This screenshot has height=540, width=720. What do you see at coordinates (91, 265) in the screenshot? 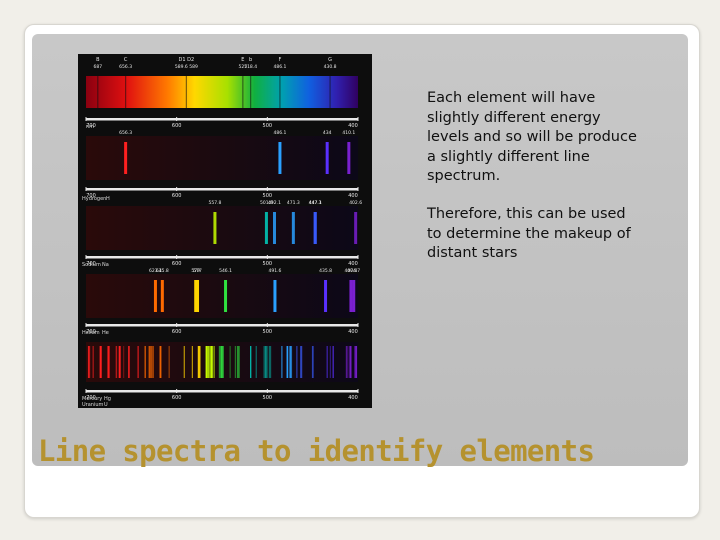
I see `sodium-label: Sodium` at bounding box center [91, 265].